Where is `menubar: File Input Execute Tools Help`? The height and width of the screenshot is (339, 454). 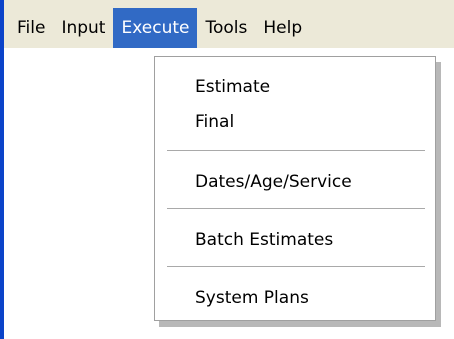 menubar: File Input Execute Tools Help is located at coordinates (229, 28).